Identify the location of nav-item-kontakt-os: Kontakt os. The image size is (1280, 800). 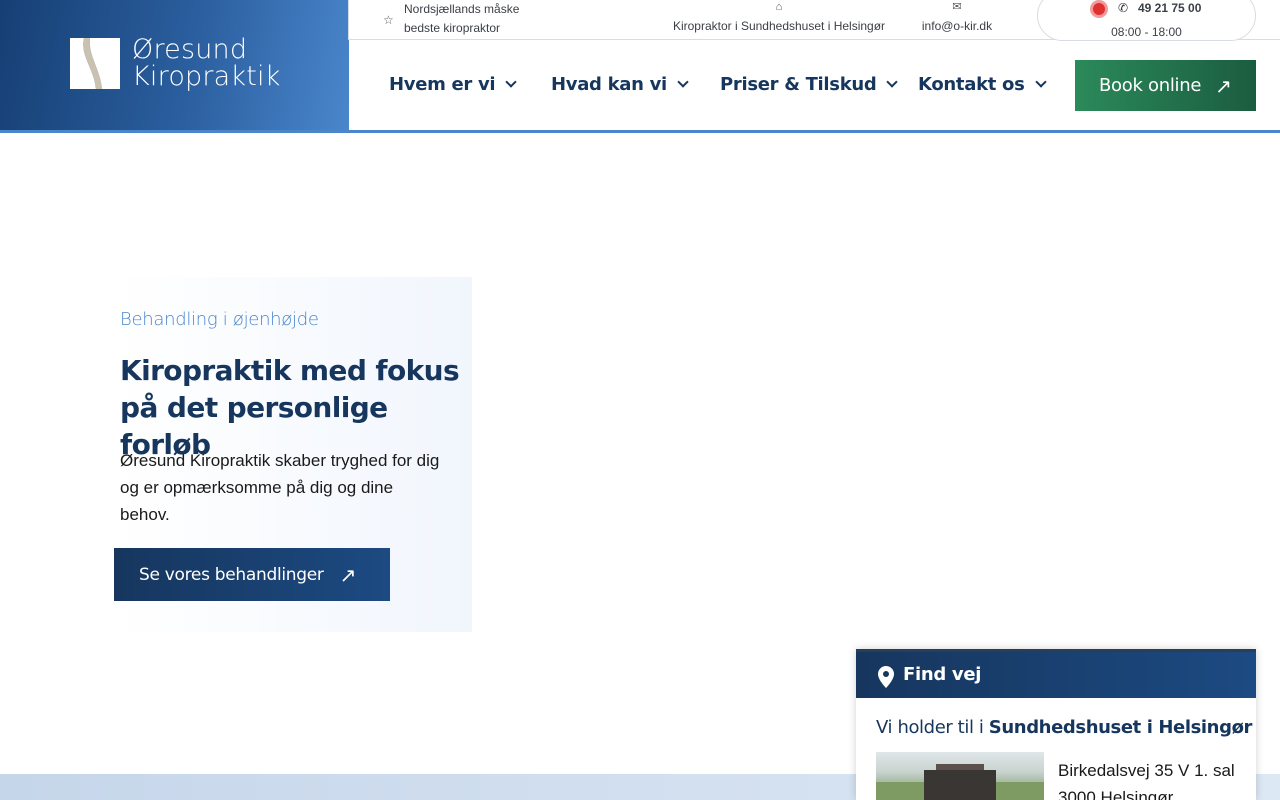
(982, 84).